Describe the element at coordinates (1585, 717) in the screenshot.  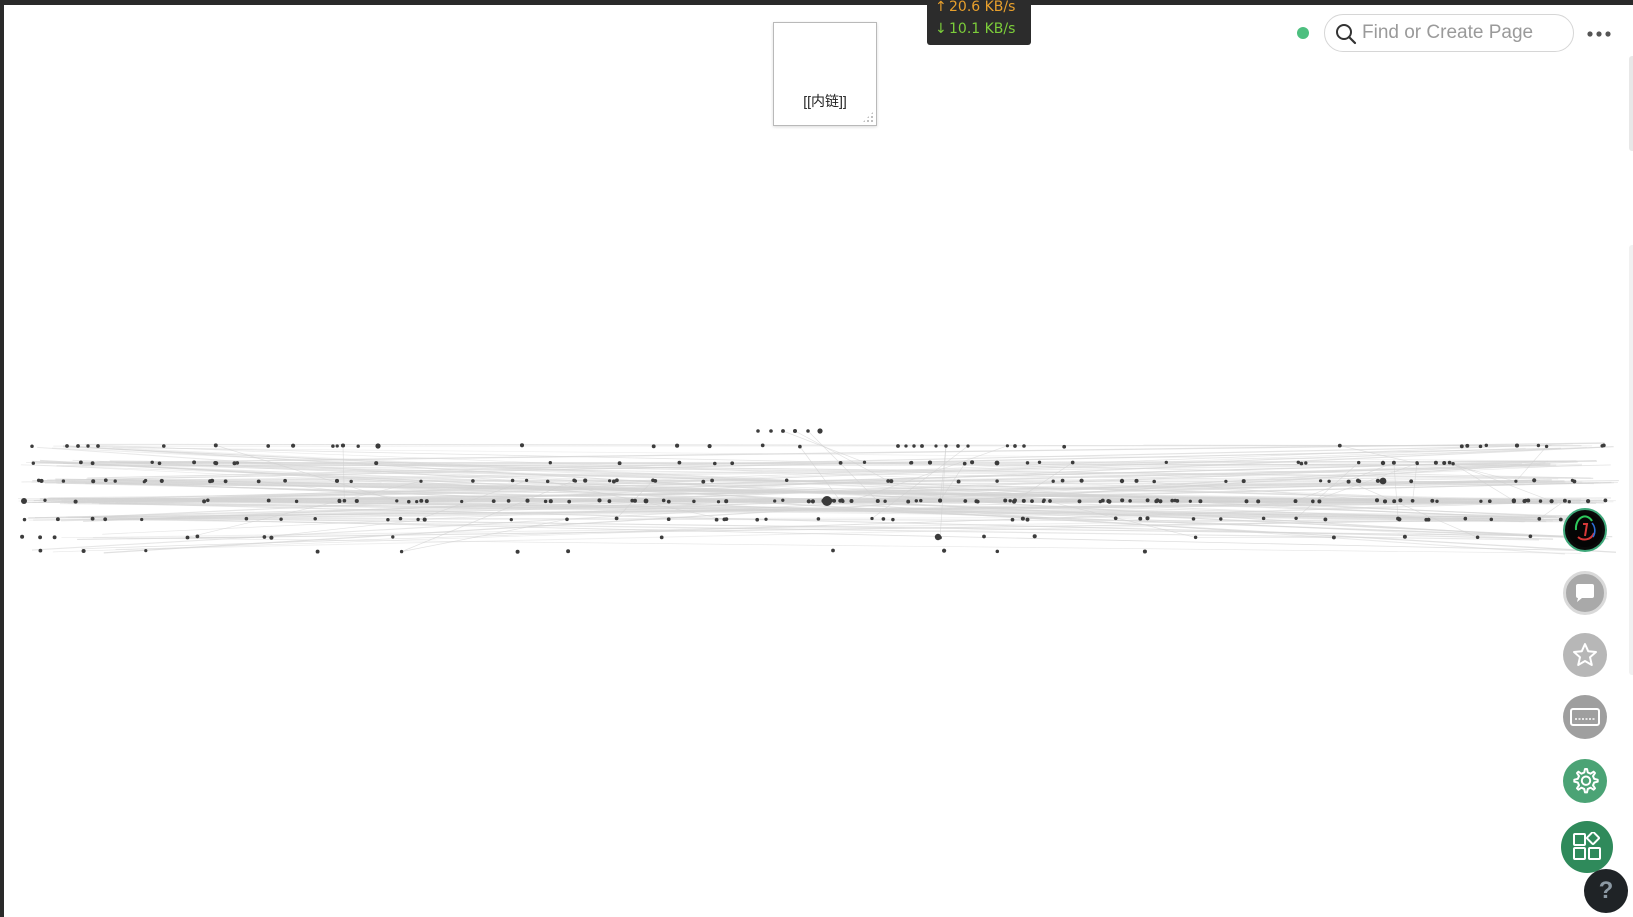
I see `keyboard-button` at that location.